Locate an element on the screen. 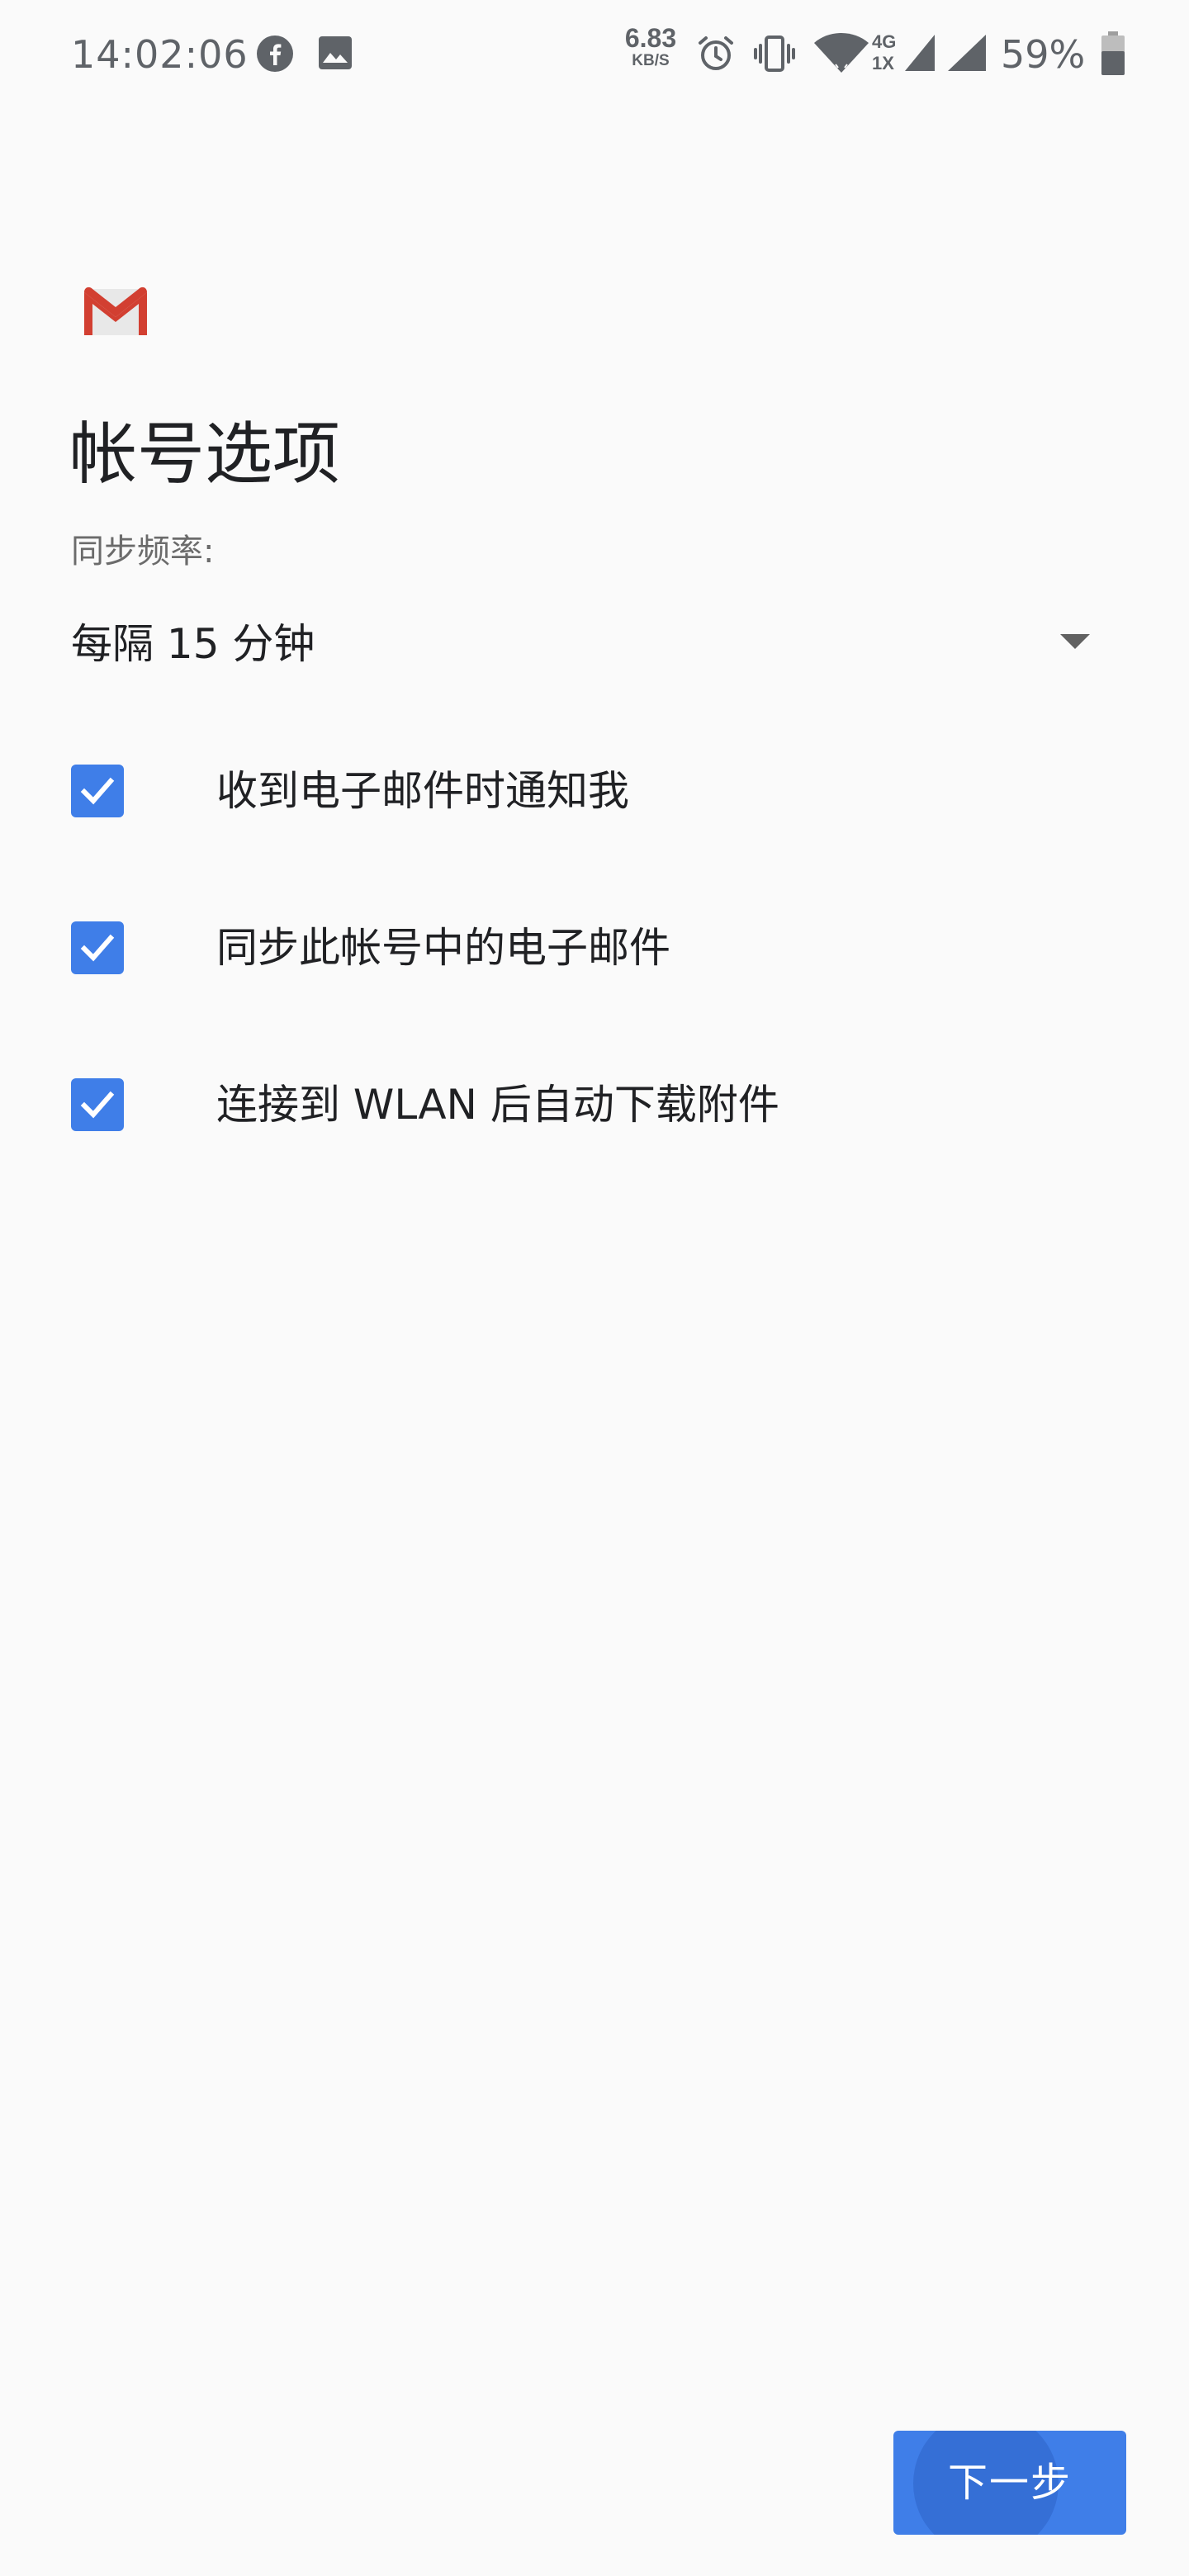 This screenshot has width=1189, height=2576. next-button-label: 下一步 is located at coordinates (1009, 2483).